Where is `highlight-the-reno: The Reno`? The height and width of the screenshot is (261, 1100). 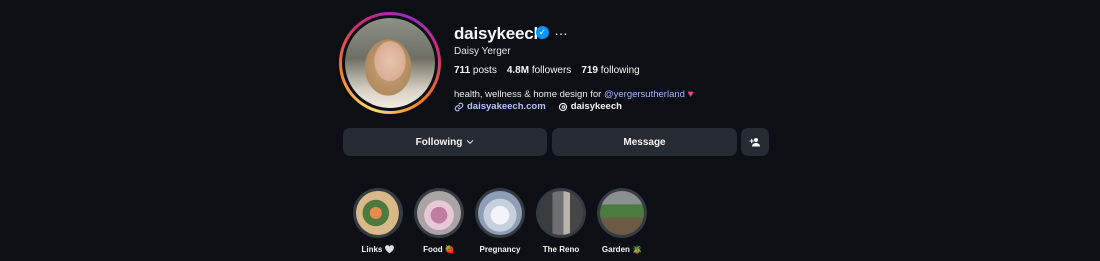
highlight-the-reno: The Reno is located at coordinates (561, 221).